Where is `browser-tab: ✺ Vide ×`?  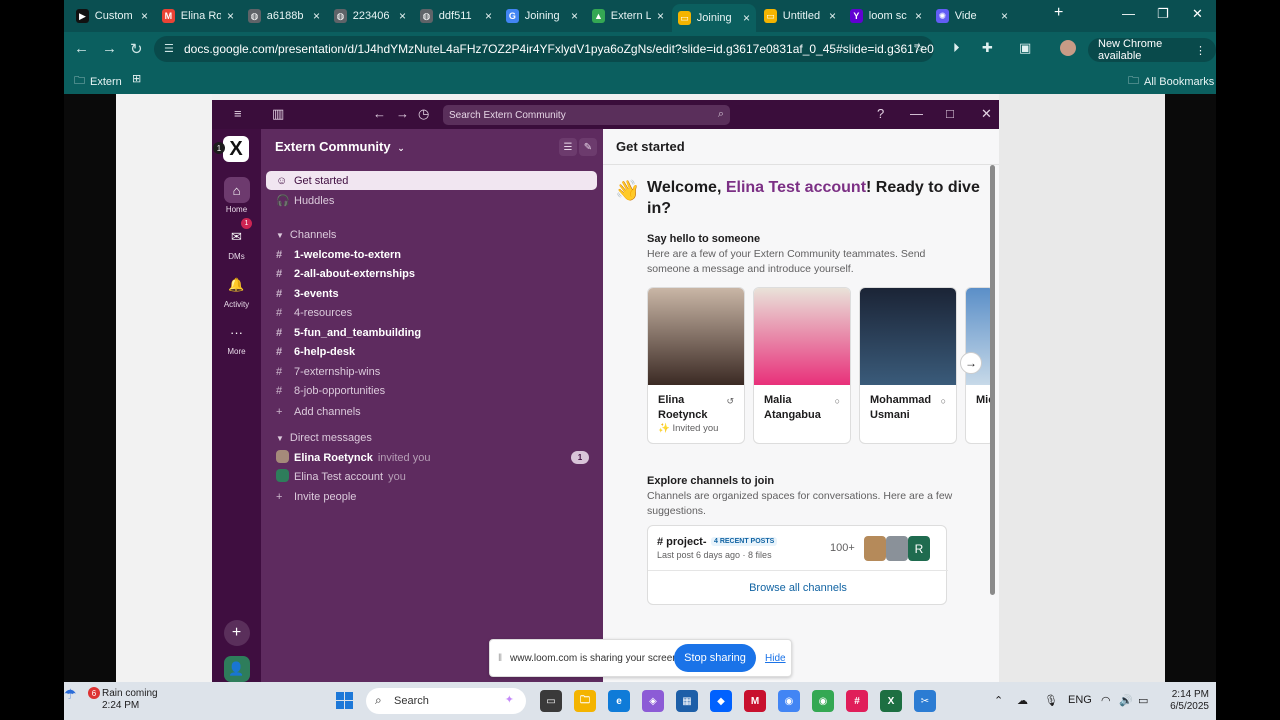
browser-tab: ✺ Vide × is located at coordinates (972, 16).